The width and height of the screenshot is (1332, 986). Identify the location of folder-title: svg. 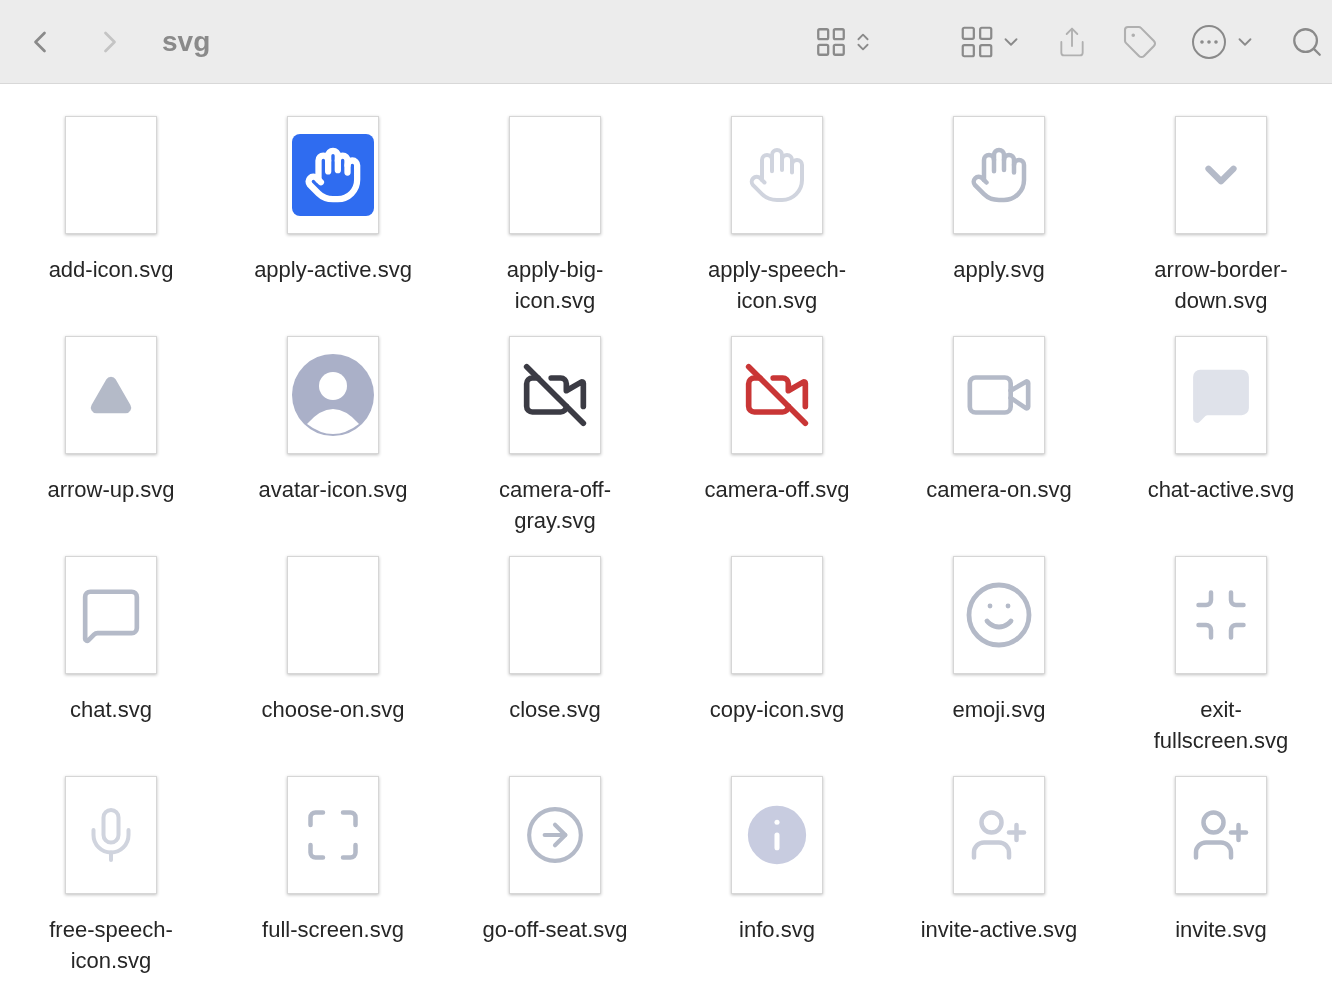
(186, 41).